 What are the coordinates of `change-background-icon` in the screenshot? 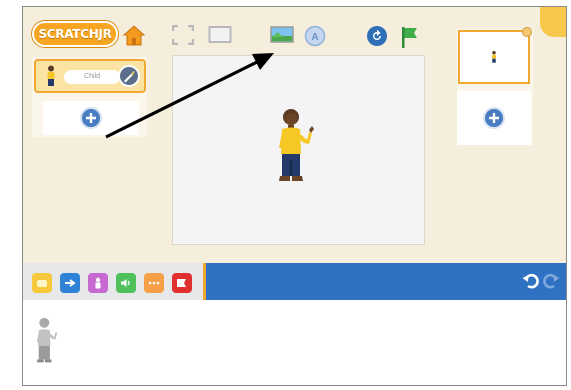 It's located at (282, 35).